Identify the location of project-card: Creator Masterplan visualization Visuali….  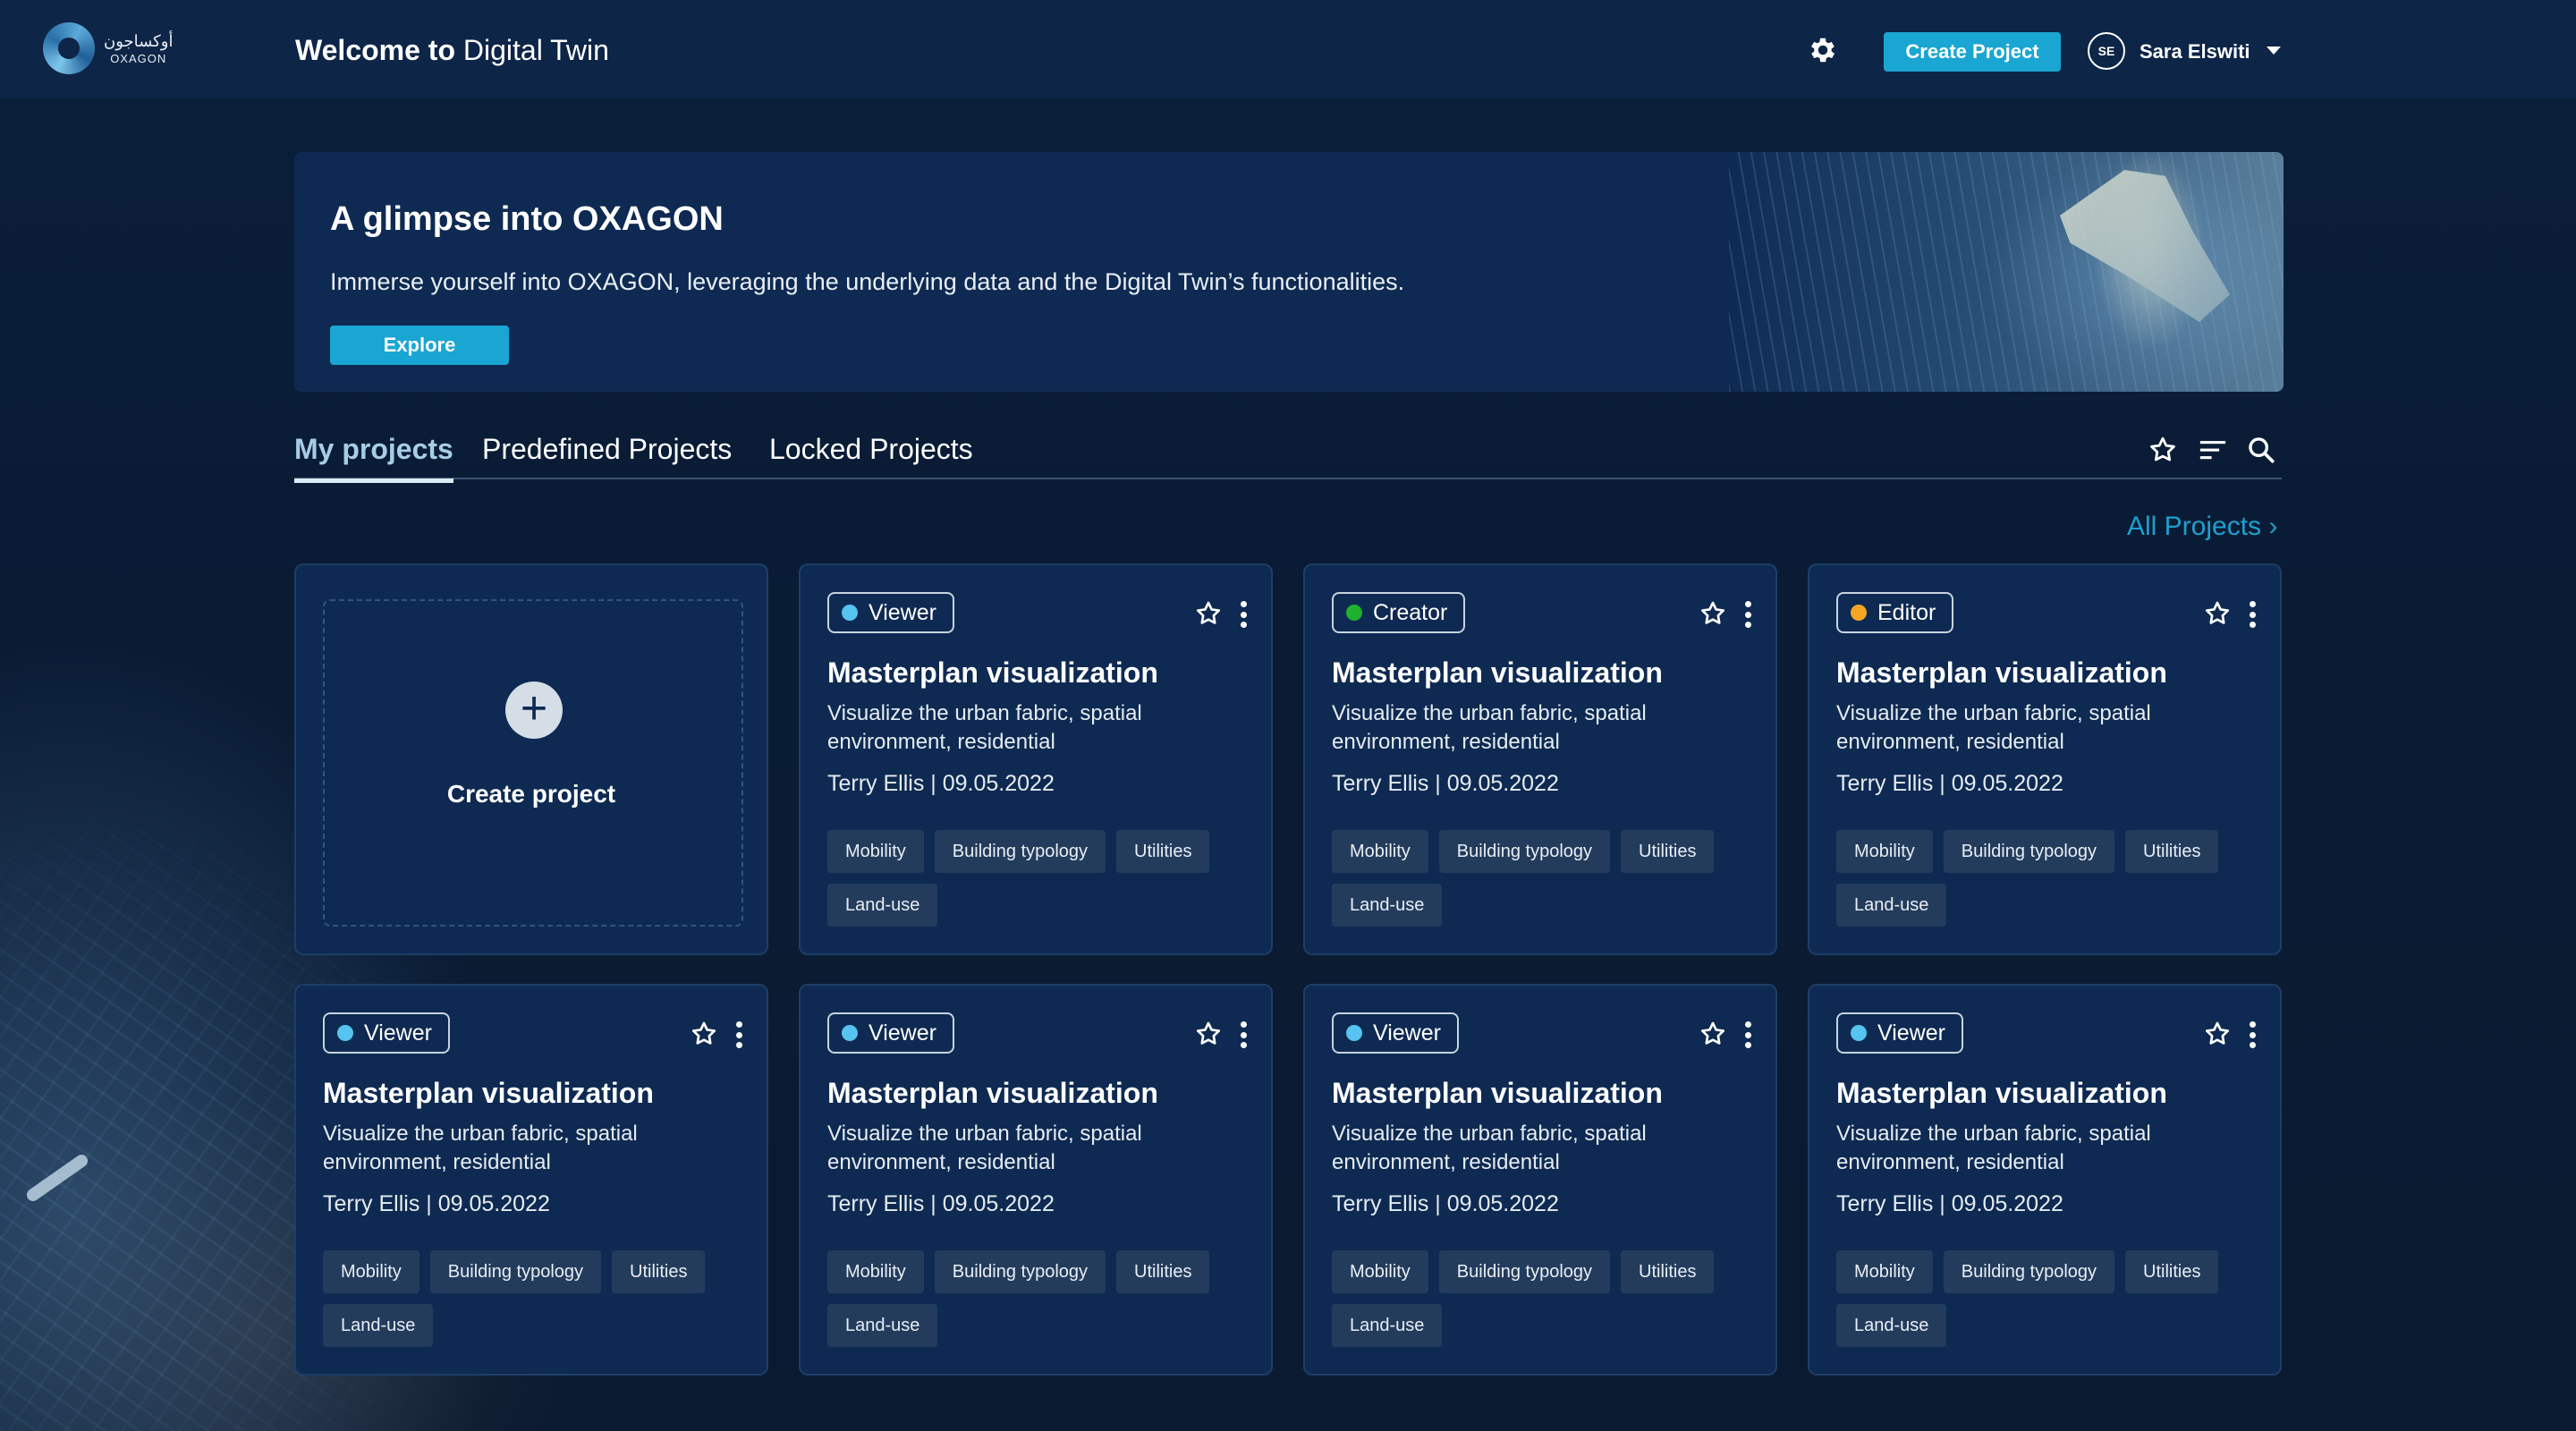
(1540, 759).